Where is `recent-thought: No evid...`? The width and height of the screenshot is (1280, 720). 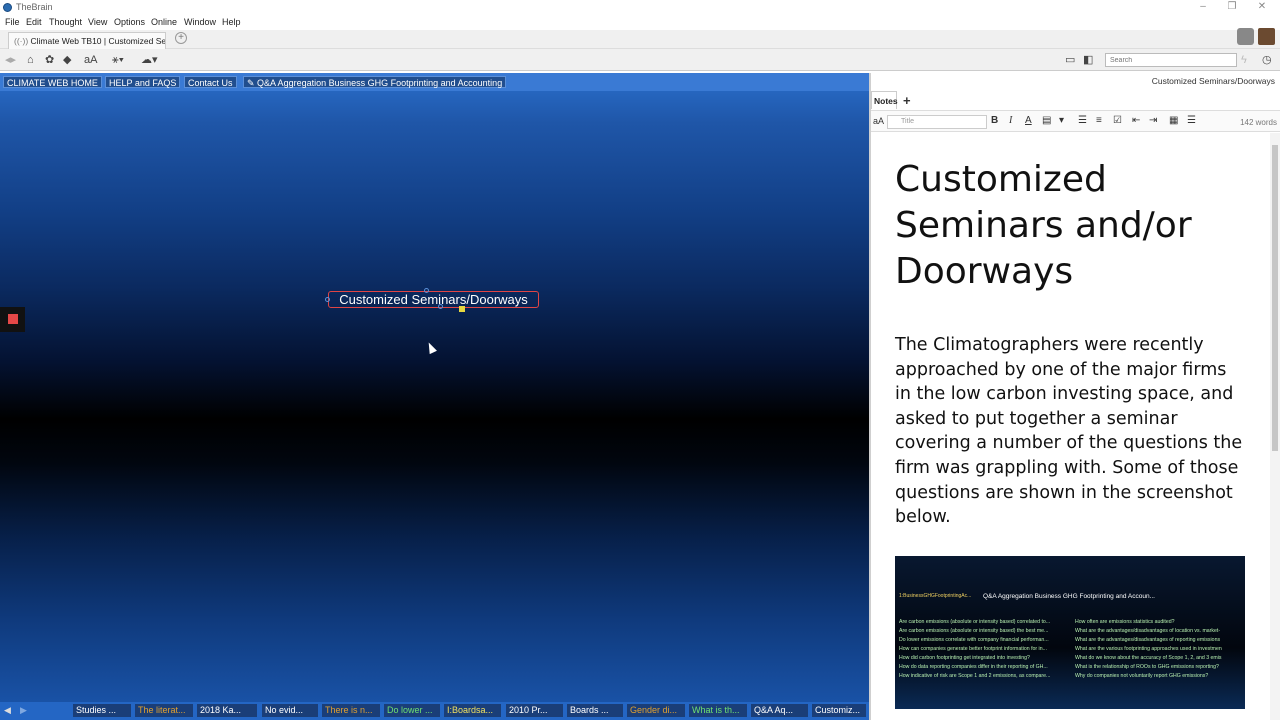 recent-thought: No evid... is located at coordinates (290, 710).